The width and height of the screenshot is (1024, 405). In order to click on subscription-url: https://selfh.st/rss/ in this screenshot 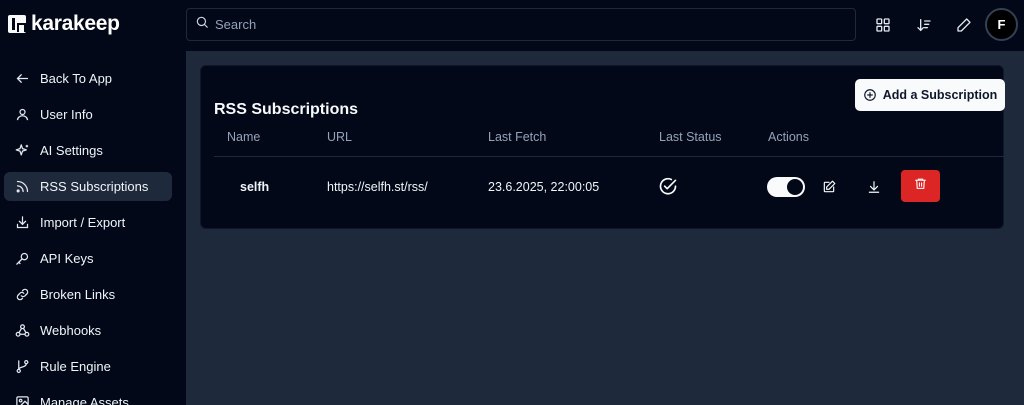, I will do `click(377, 187)`.